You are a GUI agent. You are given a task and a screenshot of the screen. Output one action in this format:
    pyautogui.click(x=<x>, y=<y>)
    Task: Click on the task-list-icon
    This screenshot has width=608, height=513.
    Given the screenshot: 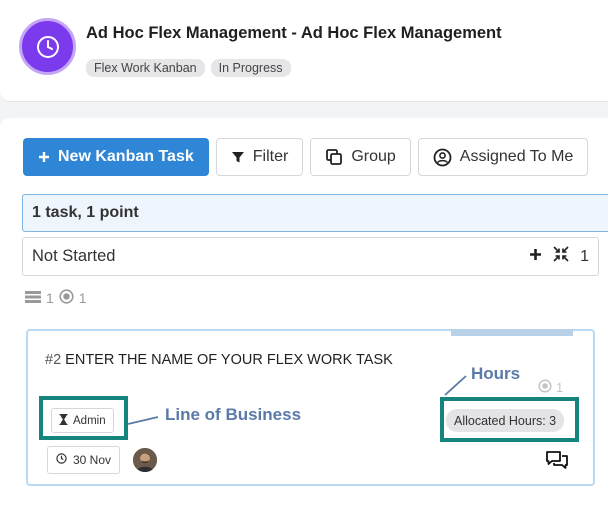 What is the action you would take?
    pyautogui.click(x=33, y=298)
    